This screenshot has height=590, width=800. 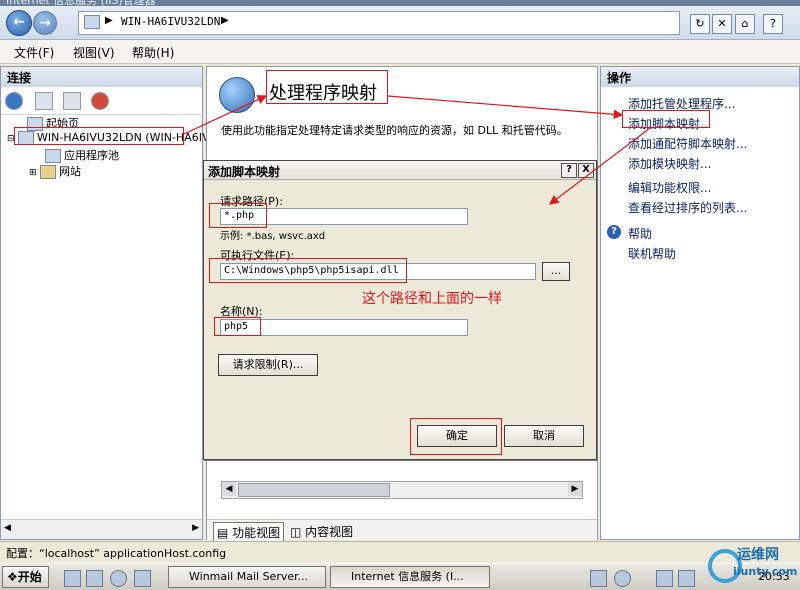 I want to click on server-manager-icon, so click(x=72, y=578).